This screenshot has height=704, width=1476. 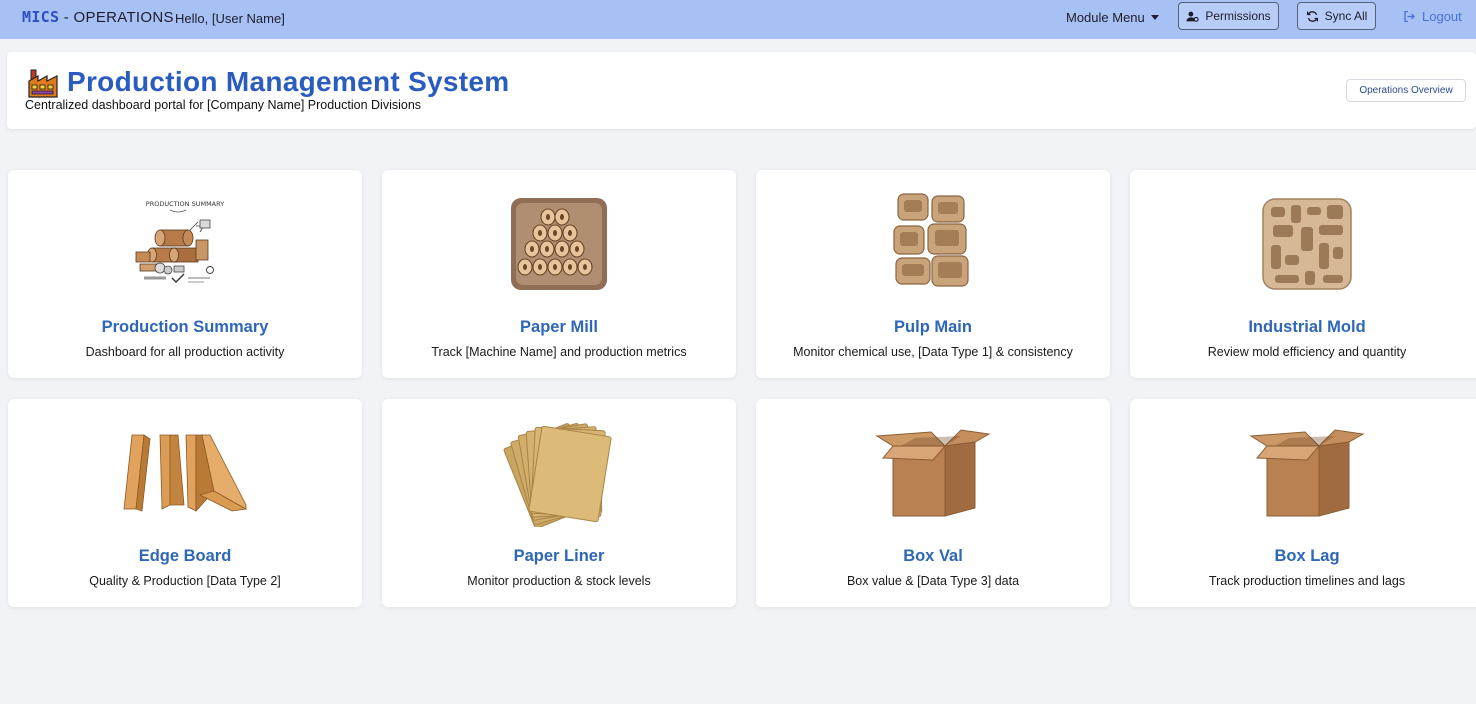 What do you see at coordinates (185, 352) in the screenshot?
I see `module-description: Dashboard for all production activity` at bounding box center [185, 352].